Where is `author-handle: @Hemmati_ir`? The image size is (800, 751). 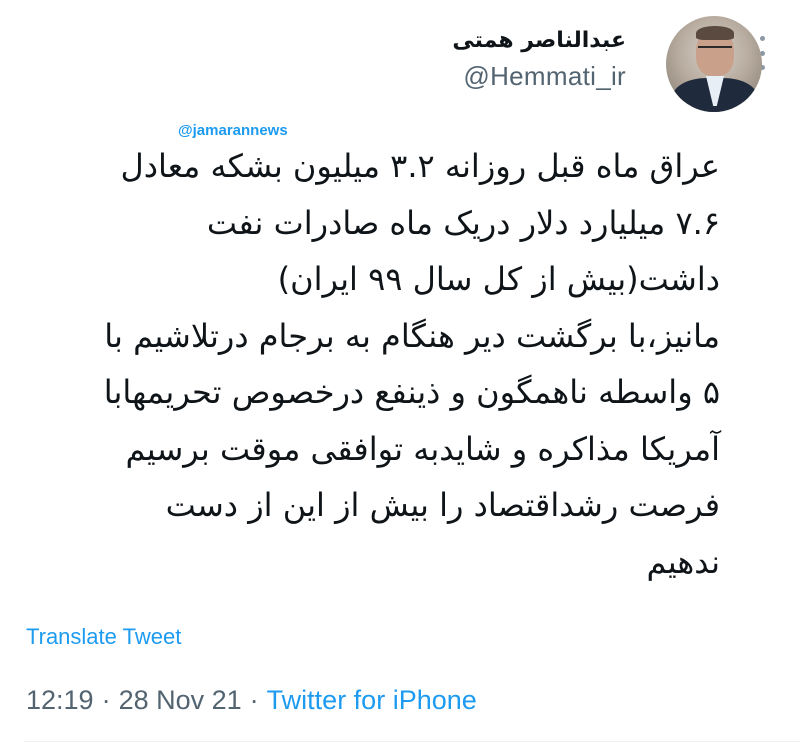
author-handle: @Hemmati_ir is located at coordinates (544, 76).